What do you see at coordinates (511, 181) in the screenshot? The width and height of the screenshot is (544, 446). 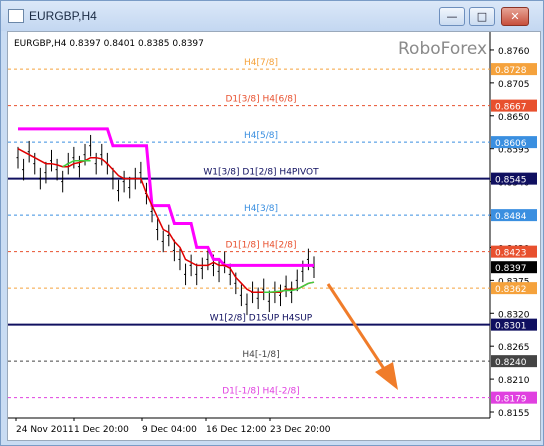 I see `level-price-label: 0.8545` at bounding box center [511, 181].